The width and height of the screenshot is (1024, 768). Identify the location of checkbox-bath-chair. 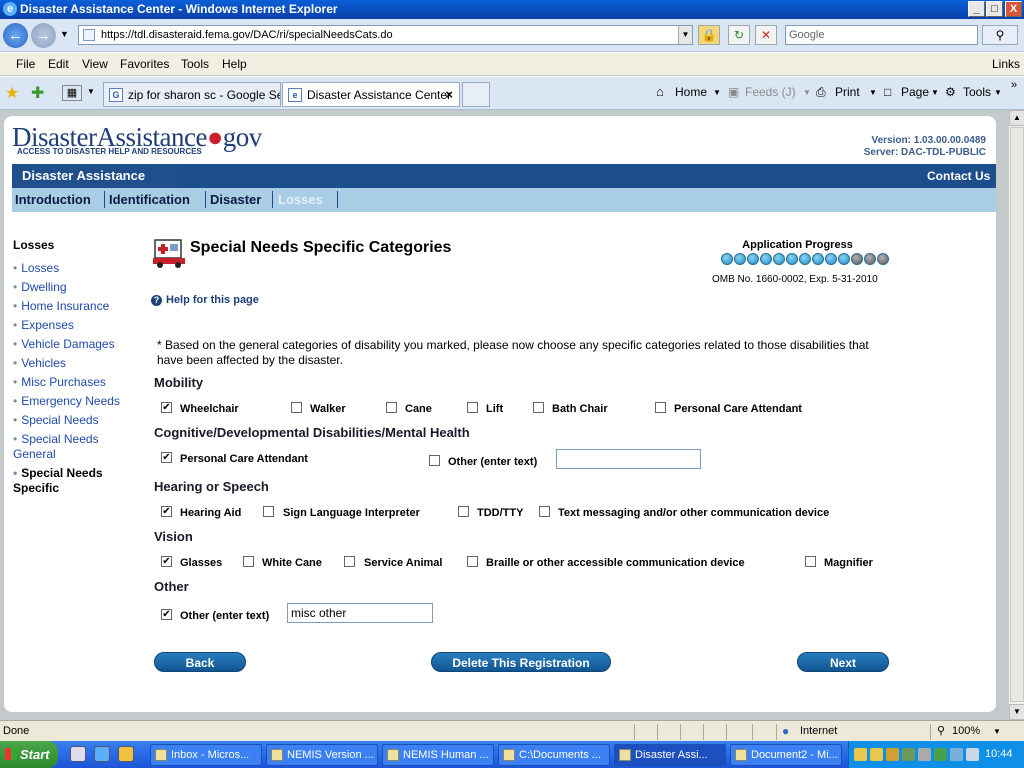
(538, 407).